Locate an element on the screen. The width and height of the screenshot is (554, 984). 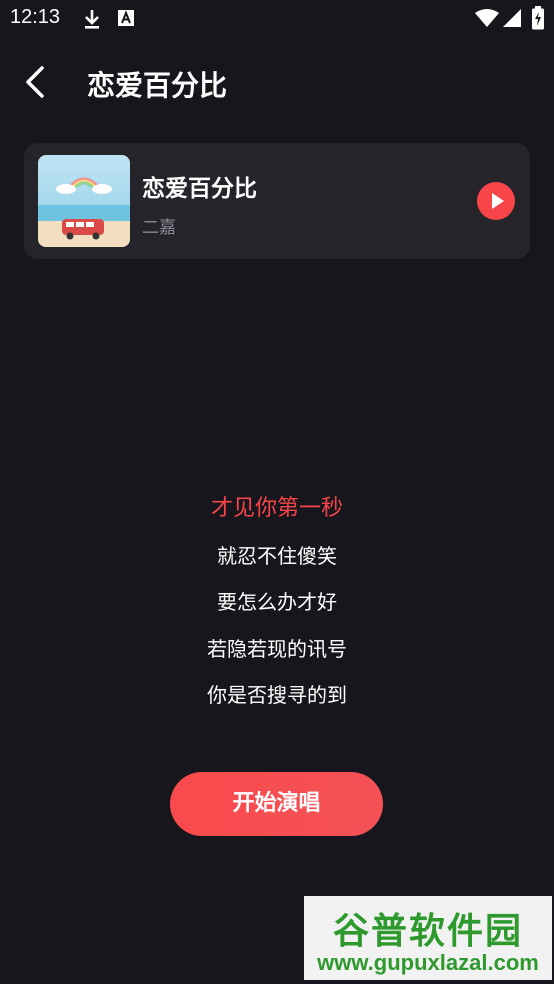
watermark: 谷普软件园 www.gupuxlazal.com is located at coordinates (428, 938).